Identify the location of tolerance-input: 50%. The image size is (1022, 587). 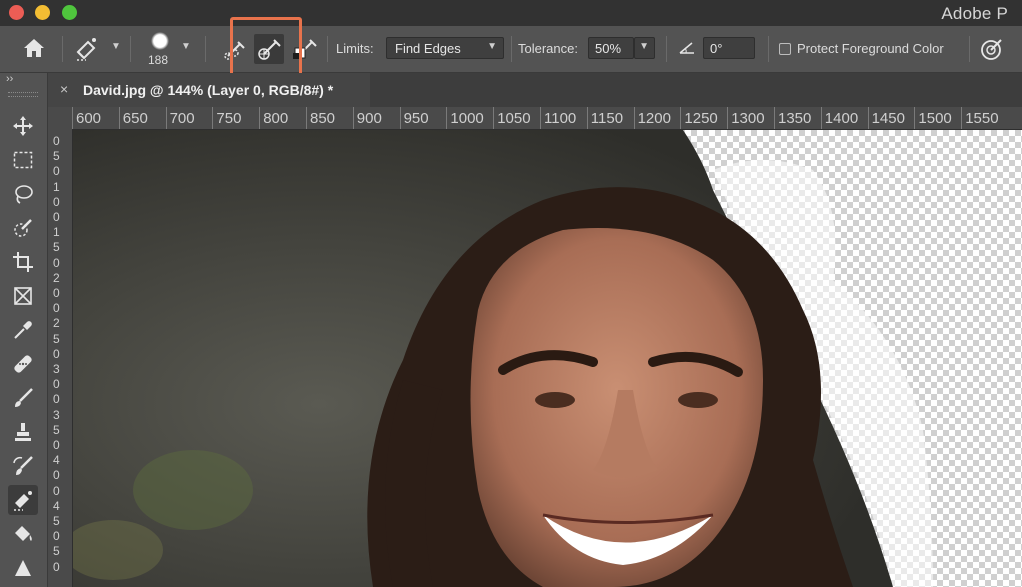
(611, 48).